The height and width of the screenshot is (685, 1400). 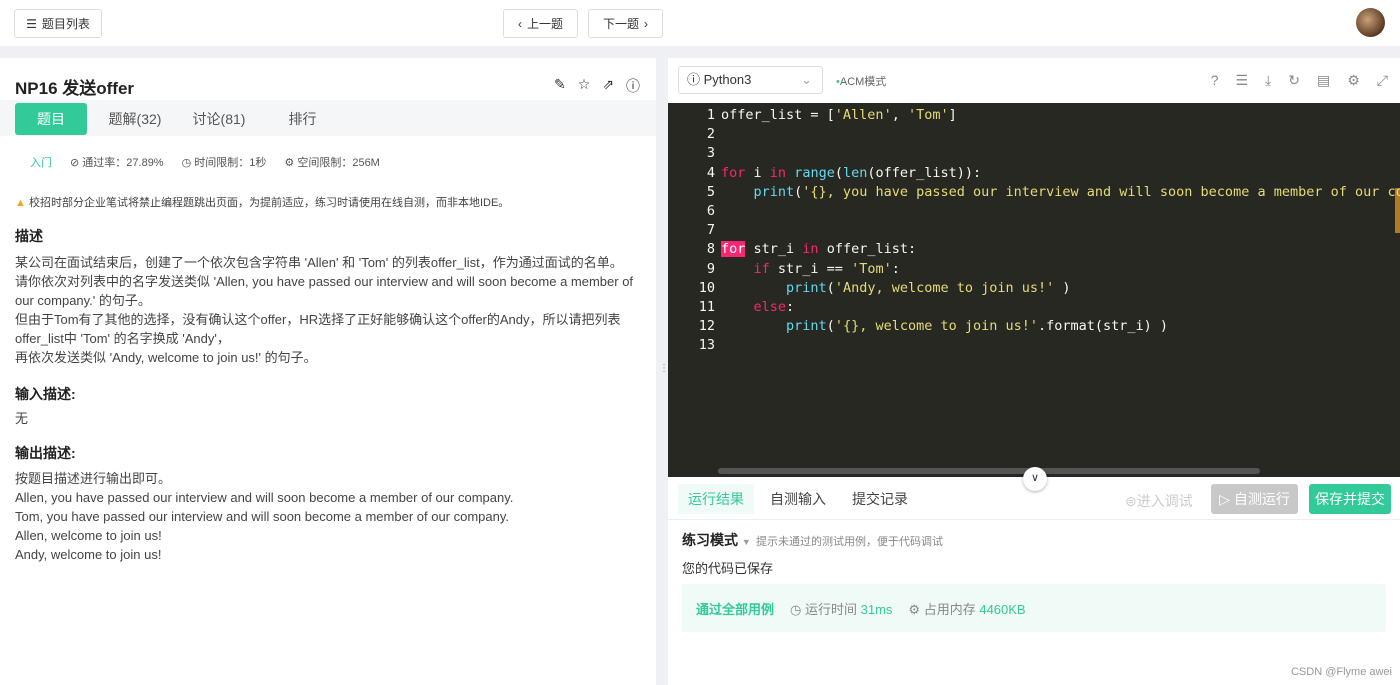 I want to click on fullscreen-icon: ⤢, so click(x=1382, y=80).